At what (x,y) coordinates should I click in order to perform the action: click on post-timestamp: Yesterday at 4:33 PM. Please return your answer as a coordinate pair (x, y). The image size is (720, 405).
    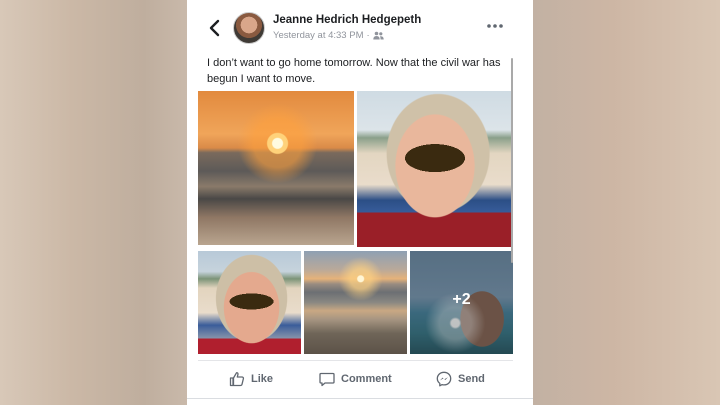
    Looking at the image, I should click on (318, 35).